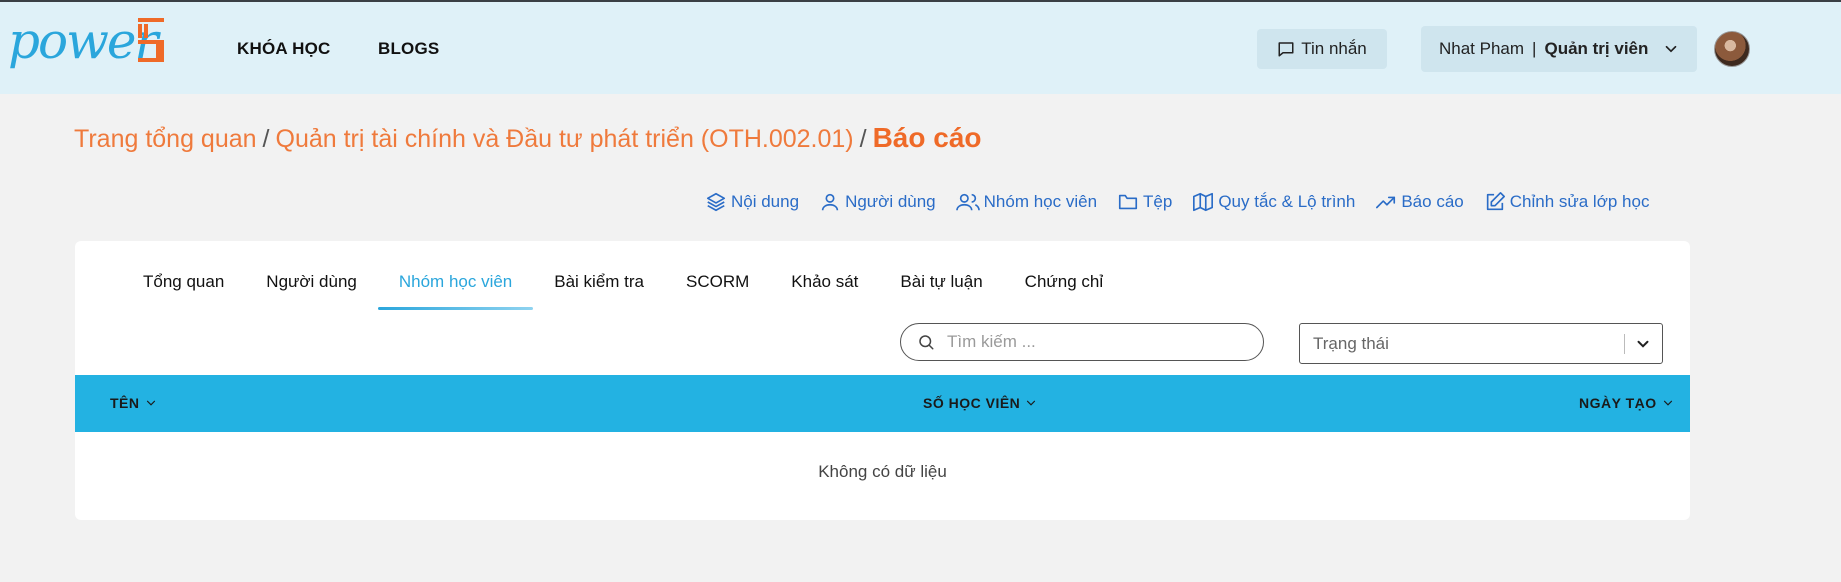 This screenshot has height=582, width=1841. Describe the element at coordinates (599, 288) in the screenshot. I see `tab-tests: Bài kiểm tra` at that location.